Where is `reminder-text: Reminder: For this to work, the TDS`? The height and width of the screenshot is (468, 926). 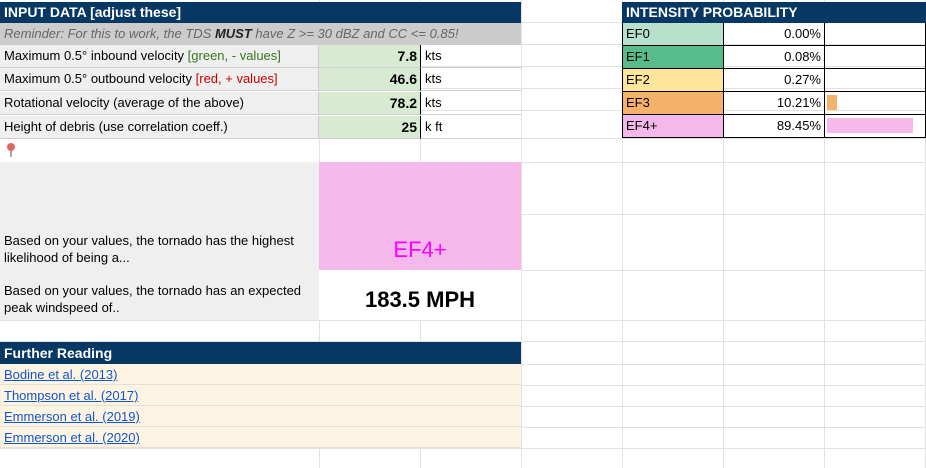
reminder-text: Reminder: For this to work, the TDS is located at coordinates (109, 33).